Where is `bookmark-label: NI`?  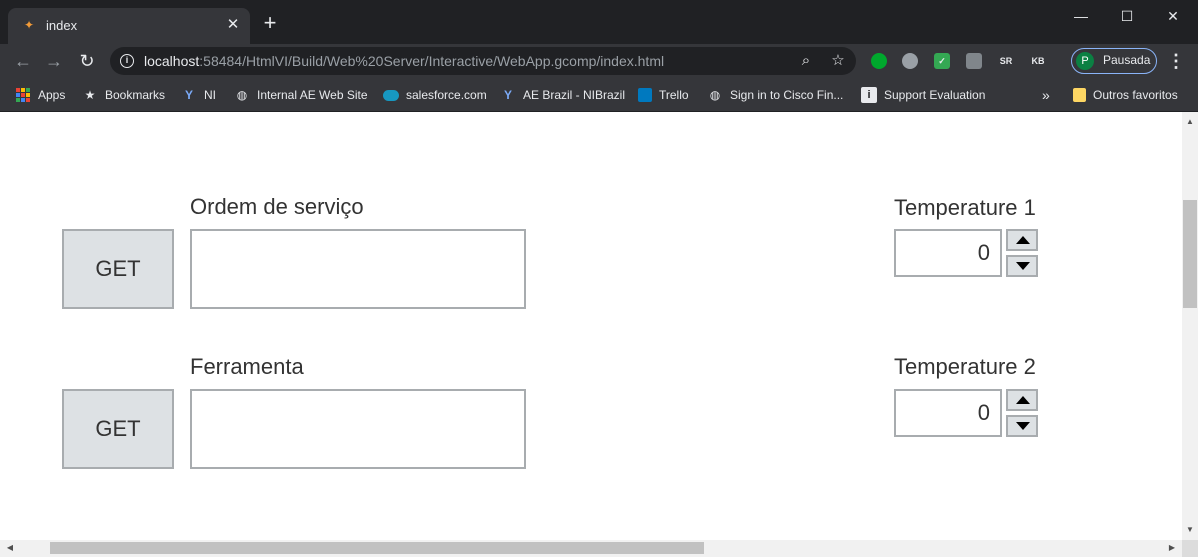
bookmark-label: NI is located at coordinates (210, 95).